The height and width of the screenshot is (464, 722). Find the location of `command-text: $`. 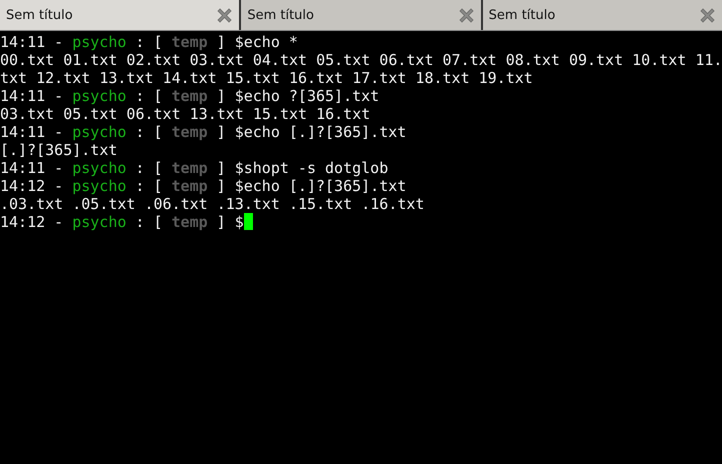

command-text: $ is located at coordinates (239, 222).